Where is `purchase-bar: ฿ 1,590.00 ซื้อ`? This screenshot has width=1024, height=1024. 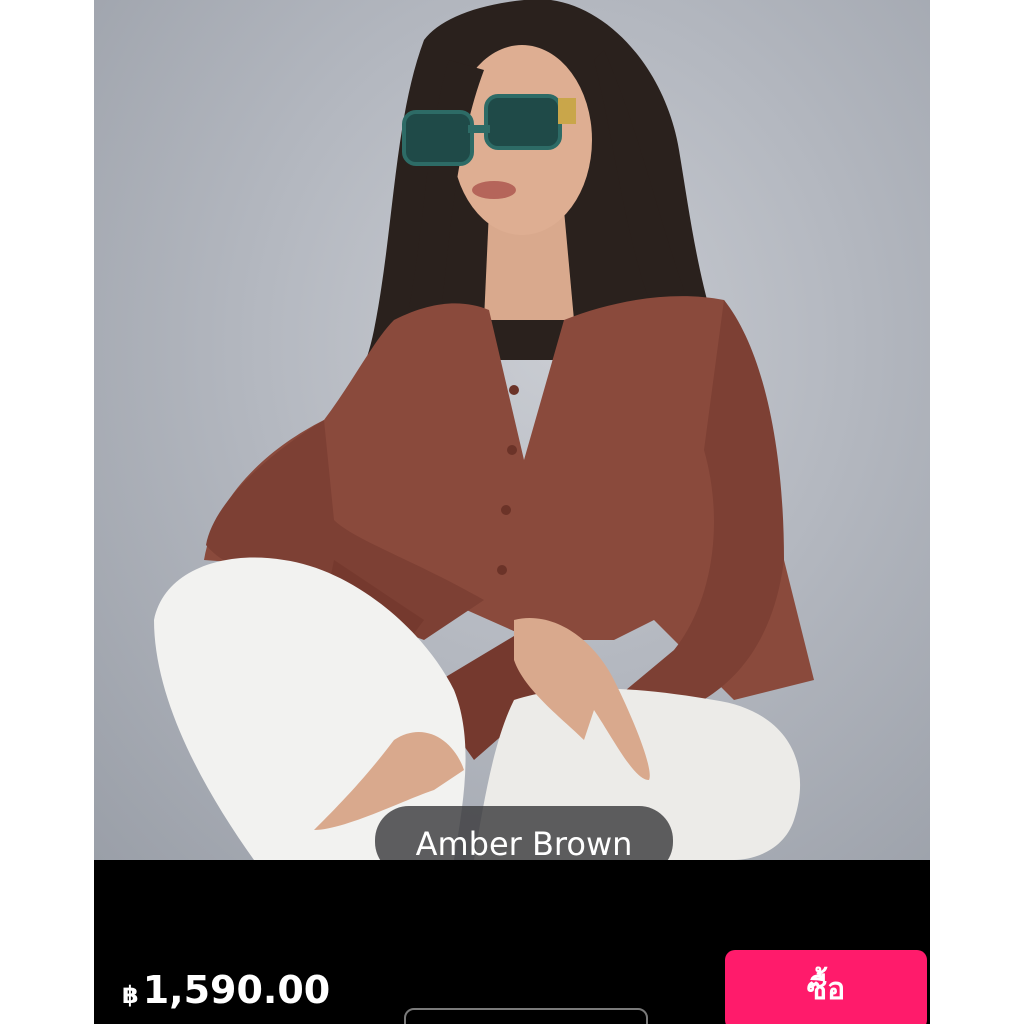
purchase-bar: ฿ 1,590.00 ซื้อ is located at coordinates (512, 942).